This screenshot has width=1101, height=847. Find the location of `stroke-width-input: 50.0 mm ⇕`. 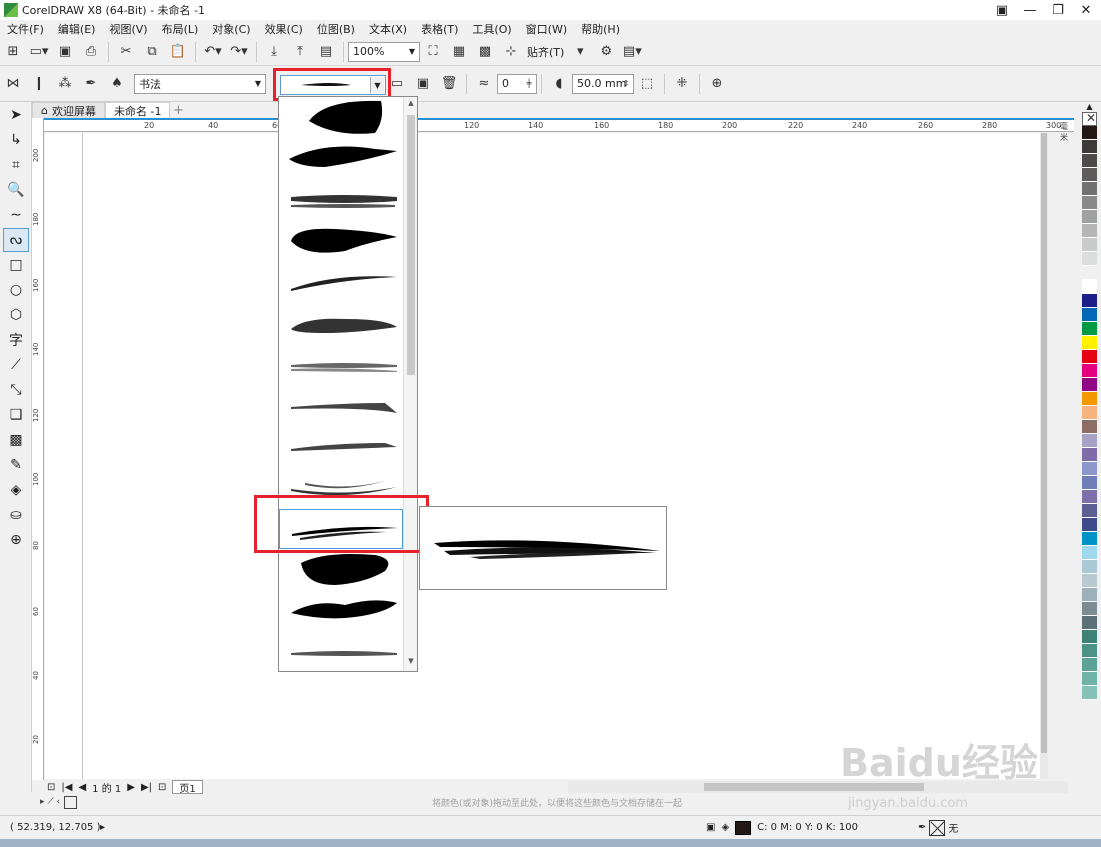

stroke-width-input: 50.0 mm ⇕ is located at coordinates (603, 83).